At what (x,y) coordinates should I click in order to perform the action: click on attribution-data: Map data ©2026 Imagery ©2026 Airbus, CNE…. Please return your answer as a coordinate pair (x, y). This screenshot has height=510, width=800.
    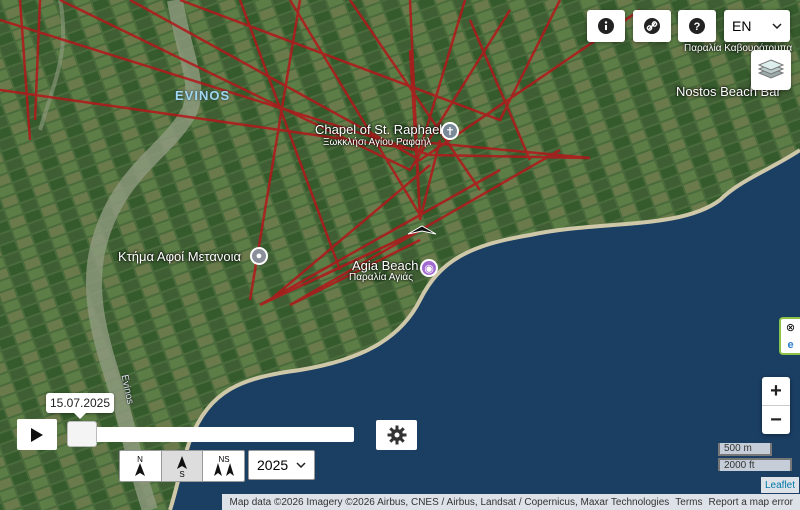
    Looking at the image, I should click on (449, 502).